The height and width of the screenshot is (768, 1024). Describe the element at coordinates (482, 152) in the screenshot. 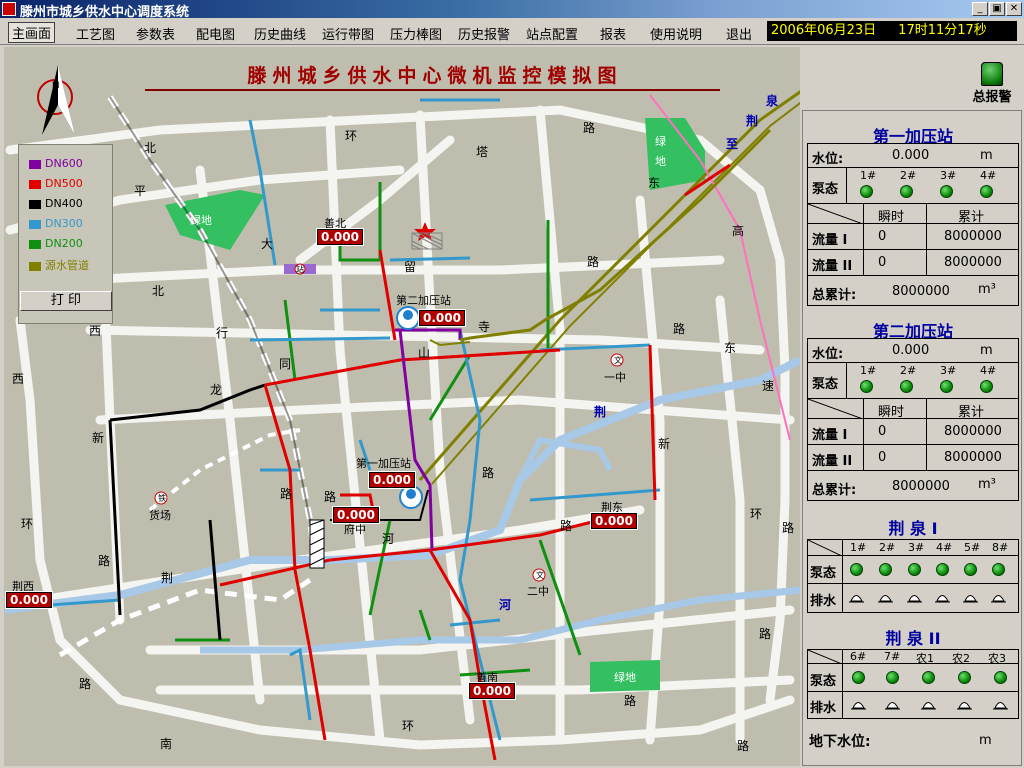

I see `road-char: 塔` at that location.